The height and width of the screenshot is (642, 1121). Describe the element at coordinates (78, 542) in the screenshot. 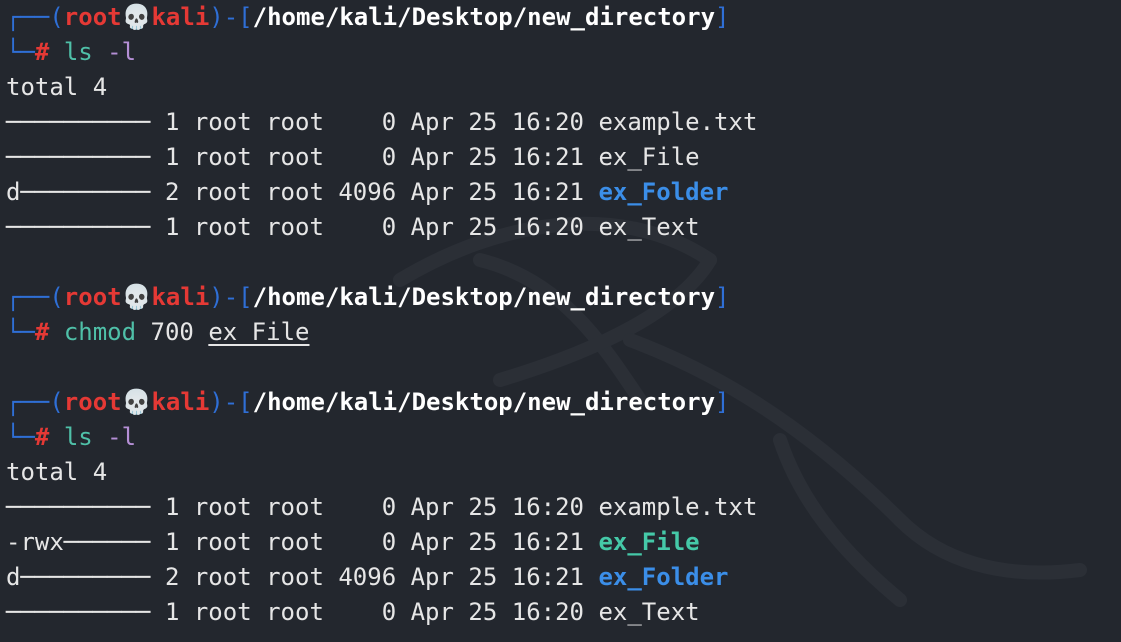

I see `permissions: -rwx──────` at that location.